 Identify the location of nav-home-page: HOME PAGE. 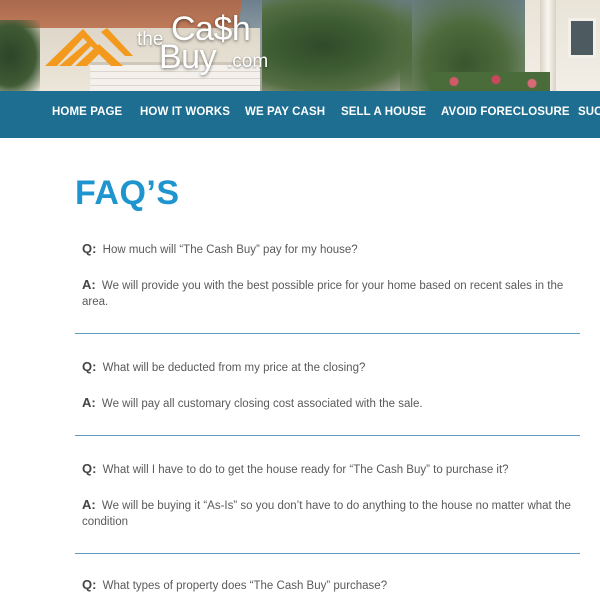
(87, 112).